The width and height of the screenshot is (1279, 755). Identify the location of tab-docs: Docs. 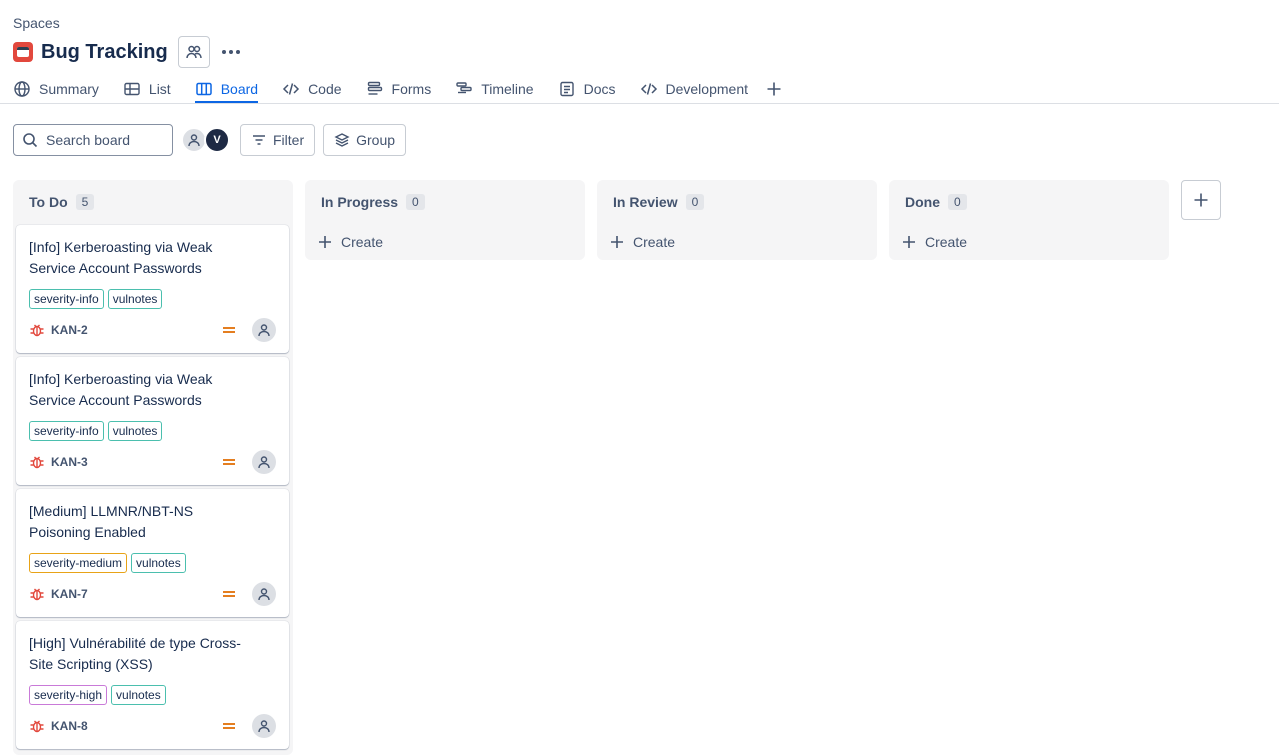
(587, 88).